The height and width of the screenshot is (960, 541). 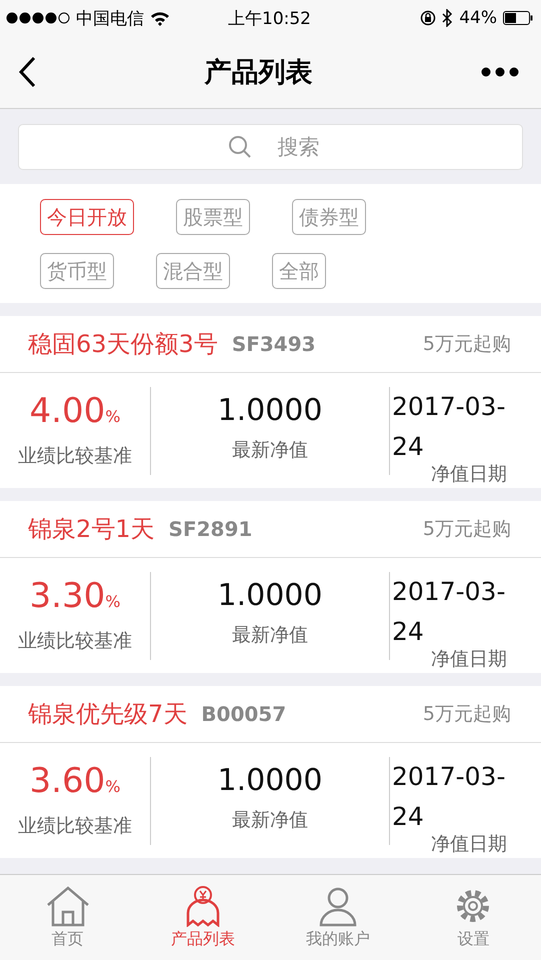 What do you see at coordinates (270, 147) in the screenshot?
I see `search-field: 搜索` at bounding box center [270, 147].